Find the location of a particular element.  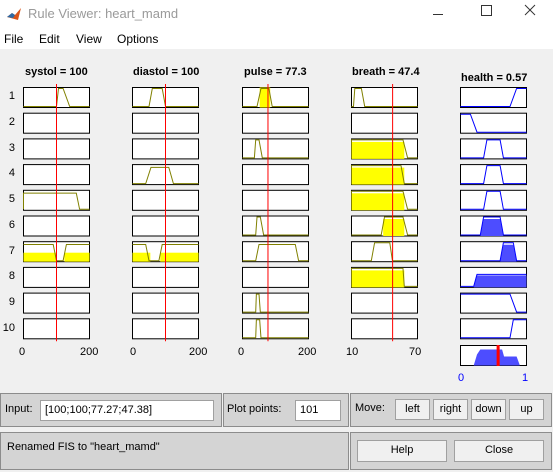

plot-points-field: 101 is located at coordinates (318, 410).